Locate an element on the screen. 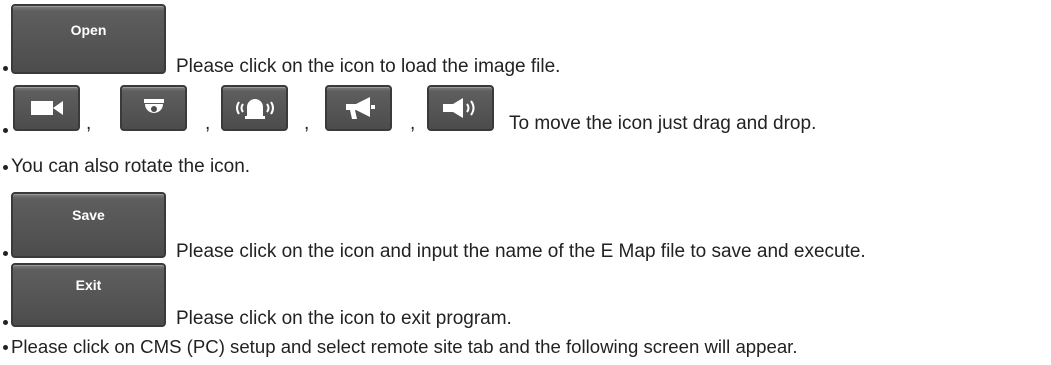 The height and width of the screenshot is (365, 1051). camera-icon is located at coordinates (46, 108).